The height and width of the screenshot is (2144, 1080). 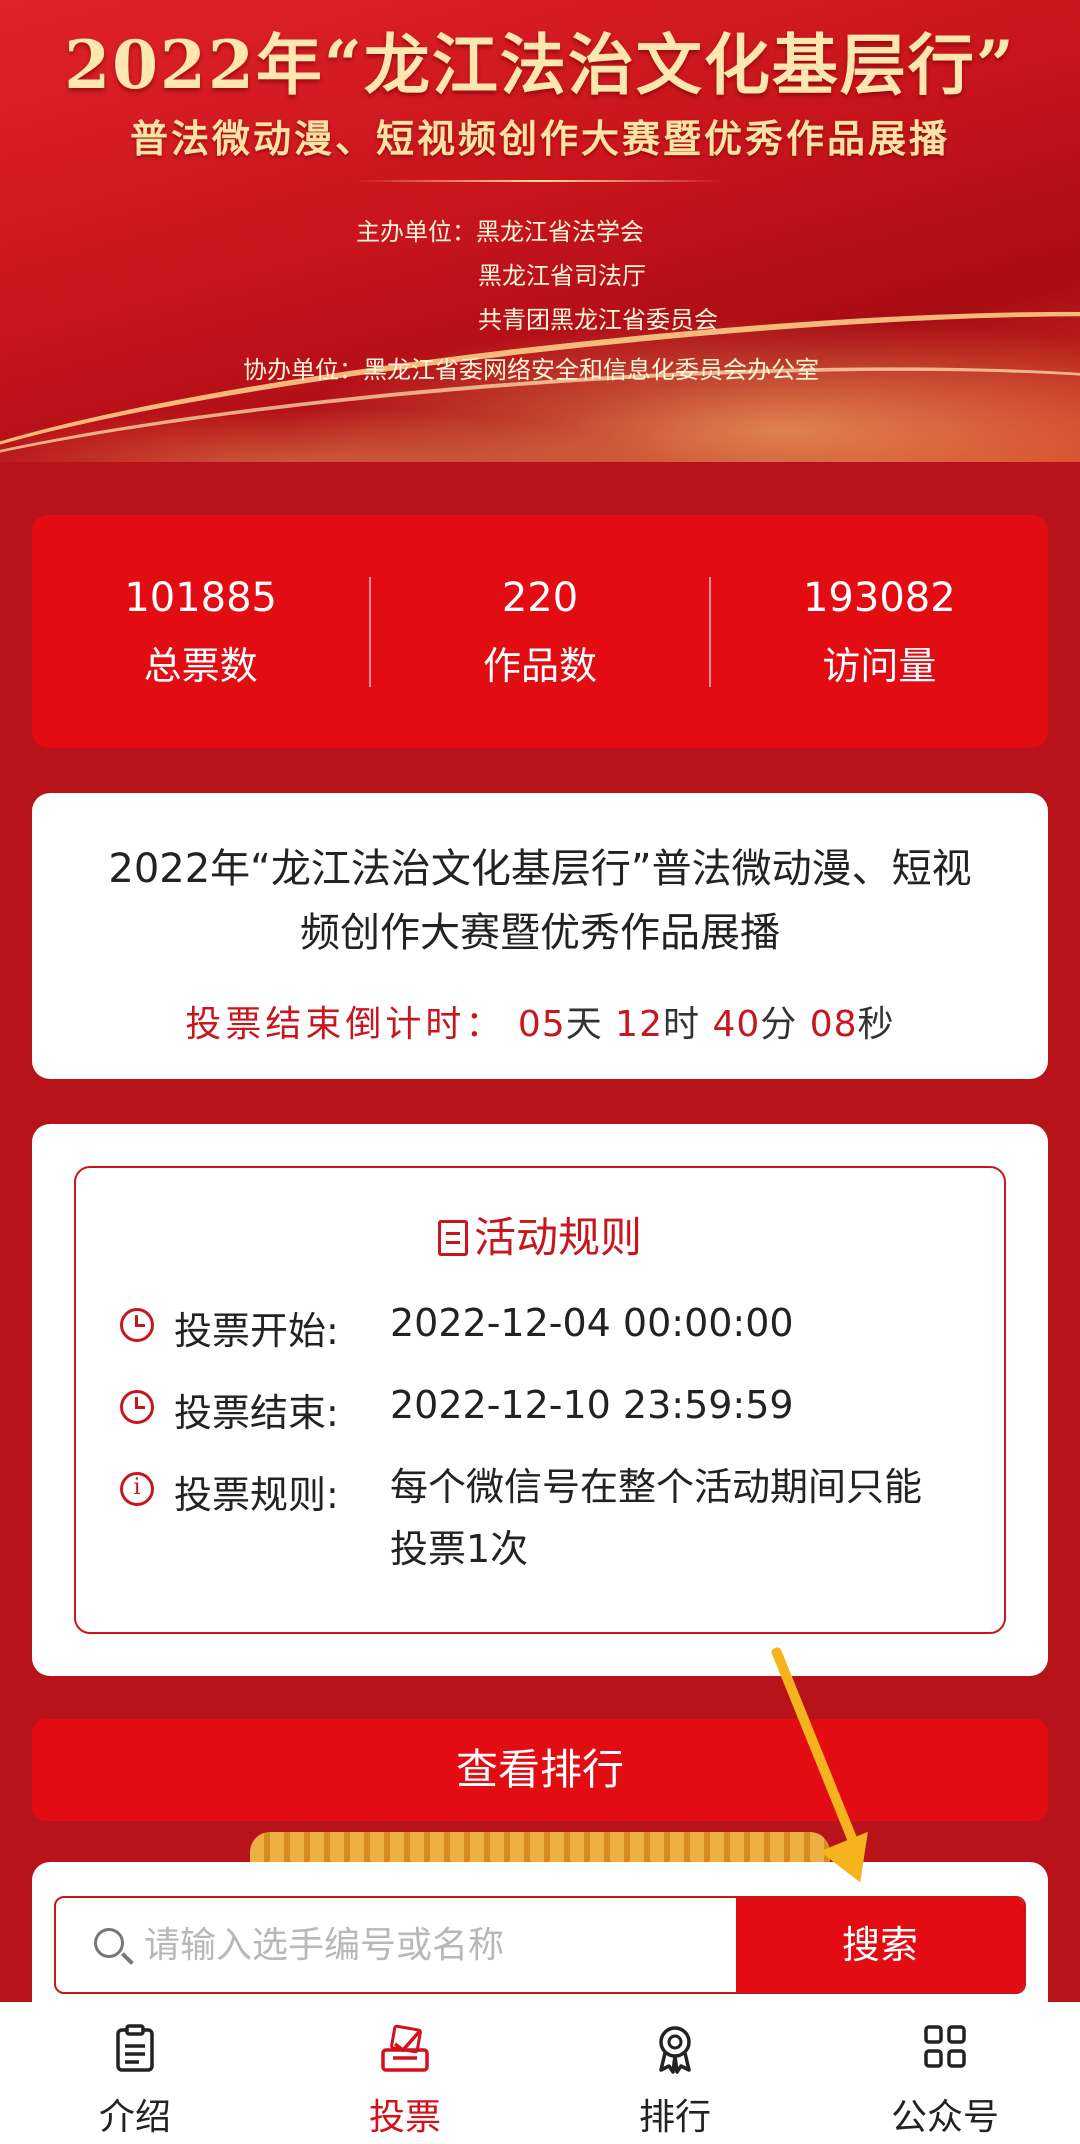 I want to click on stat-label: 作品数, so click(x=539, y=665).